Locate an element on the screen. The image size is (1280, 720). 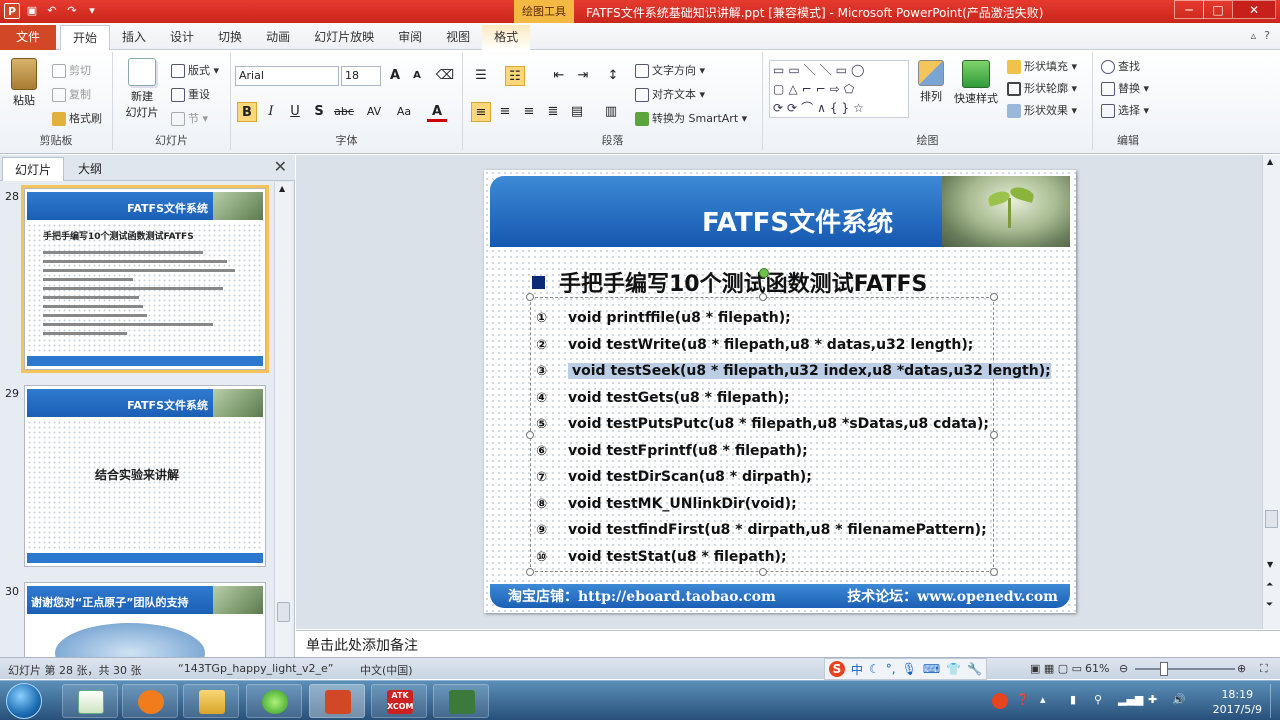
copy-button: 复制 is located at coordinates (71, 94).